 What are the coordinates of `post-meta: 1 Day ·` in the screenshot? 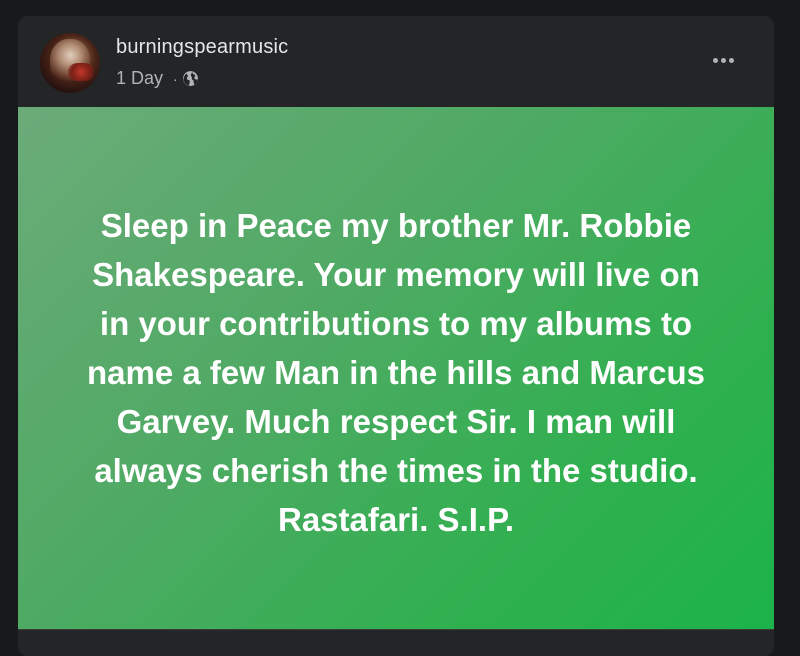 It's located at (157, 78).